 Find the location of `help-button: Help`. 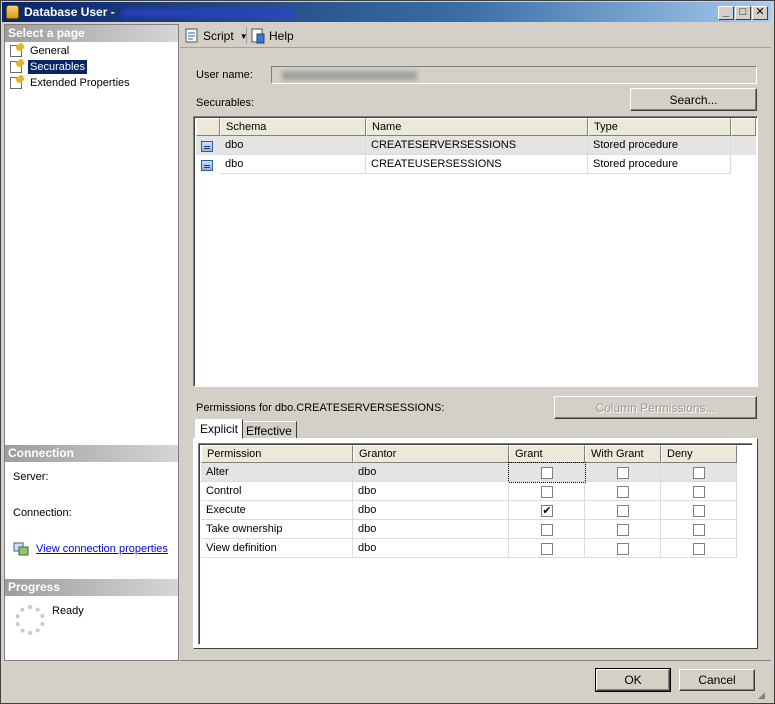

help-button: Help is located at coordinates (272, 36).